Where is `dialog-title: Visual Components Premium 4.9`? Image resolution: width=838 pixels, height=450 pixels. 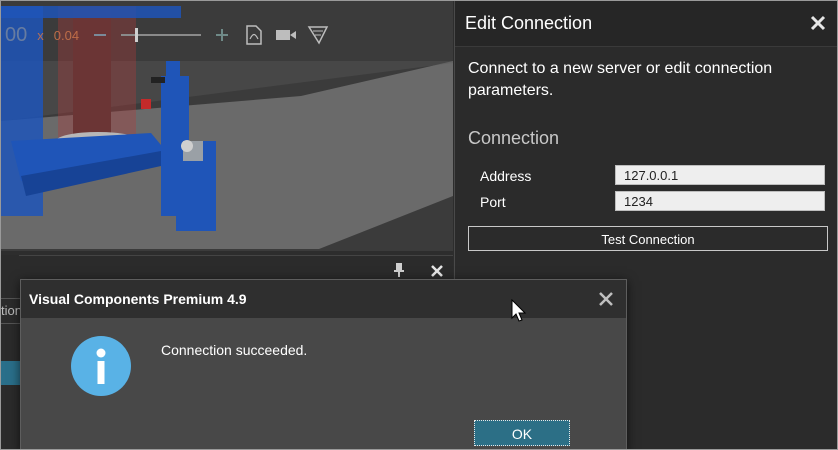 dialog-title: Visual Components Premium 4.9 is located at coordinates (138, 299).